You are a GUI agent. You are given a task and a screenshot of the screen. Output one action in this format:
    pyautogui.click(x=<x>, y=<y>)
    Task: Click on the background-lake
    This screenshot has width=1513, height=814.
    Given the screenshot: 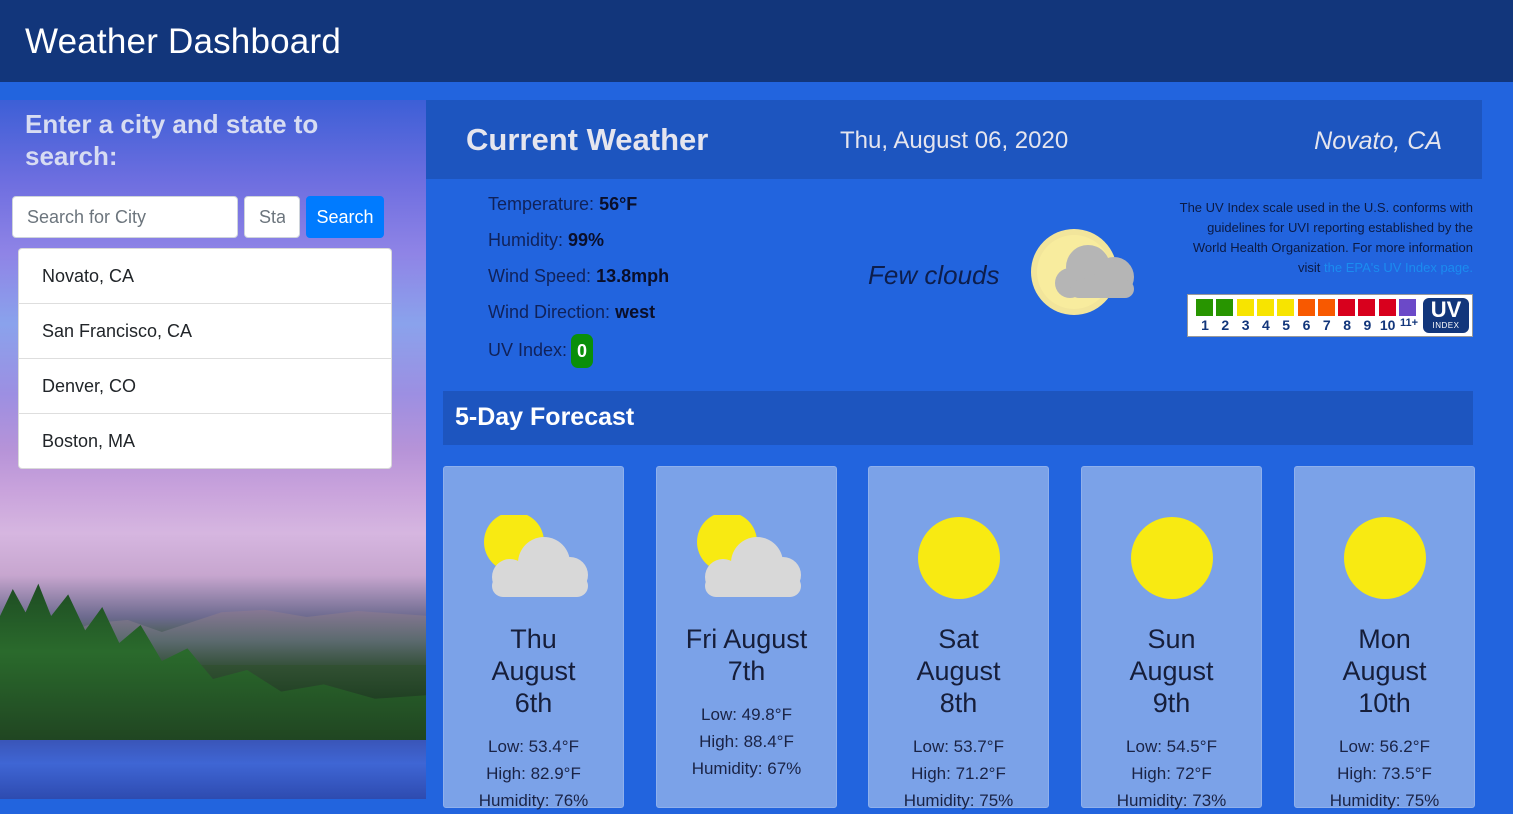 What is the action you would take?
    pyautogui.click(x=213, y=769)
    